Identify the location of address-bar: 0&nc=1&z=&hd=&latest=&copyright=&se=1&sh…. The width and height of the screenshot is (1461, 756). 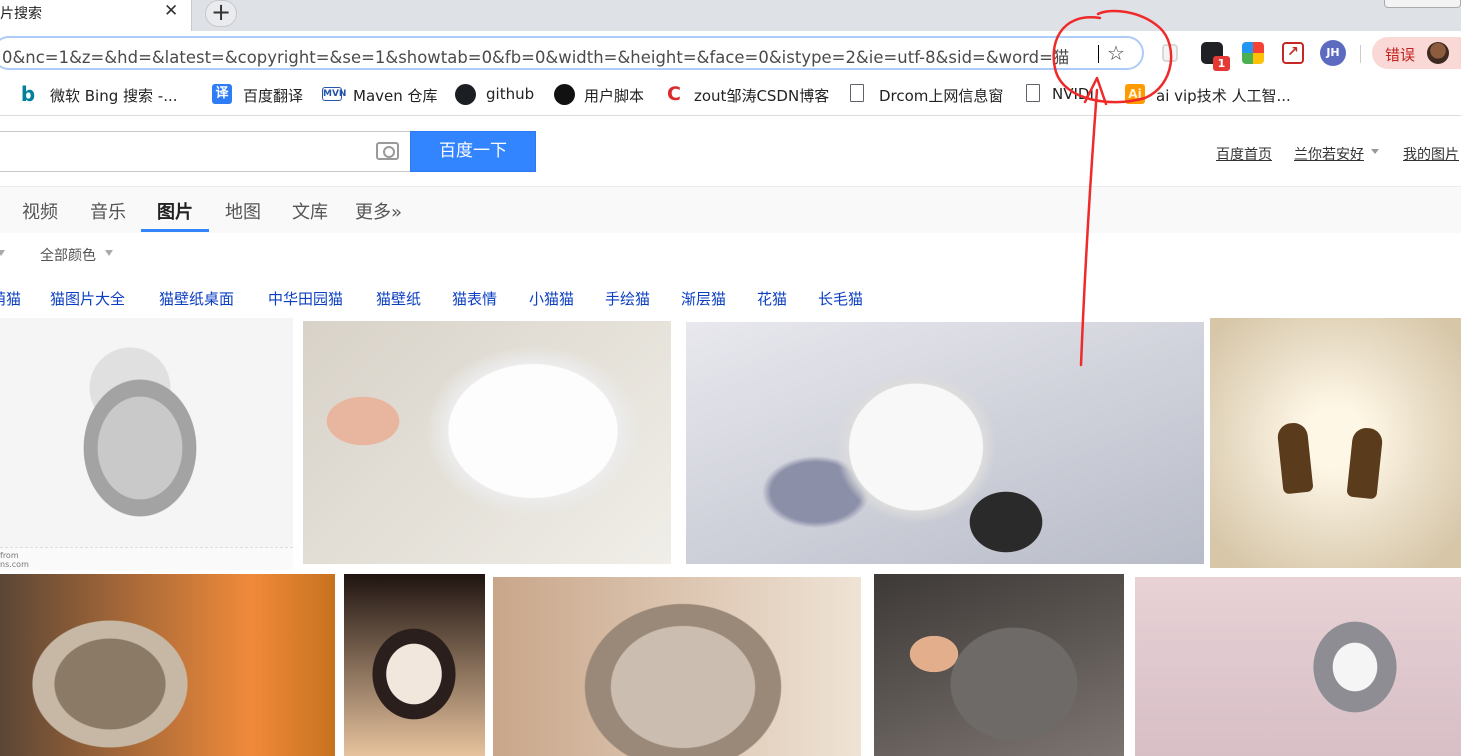
(572, 53).